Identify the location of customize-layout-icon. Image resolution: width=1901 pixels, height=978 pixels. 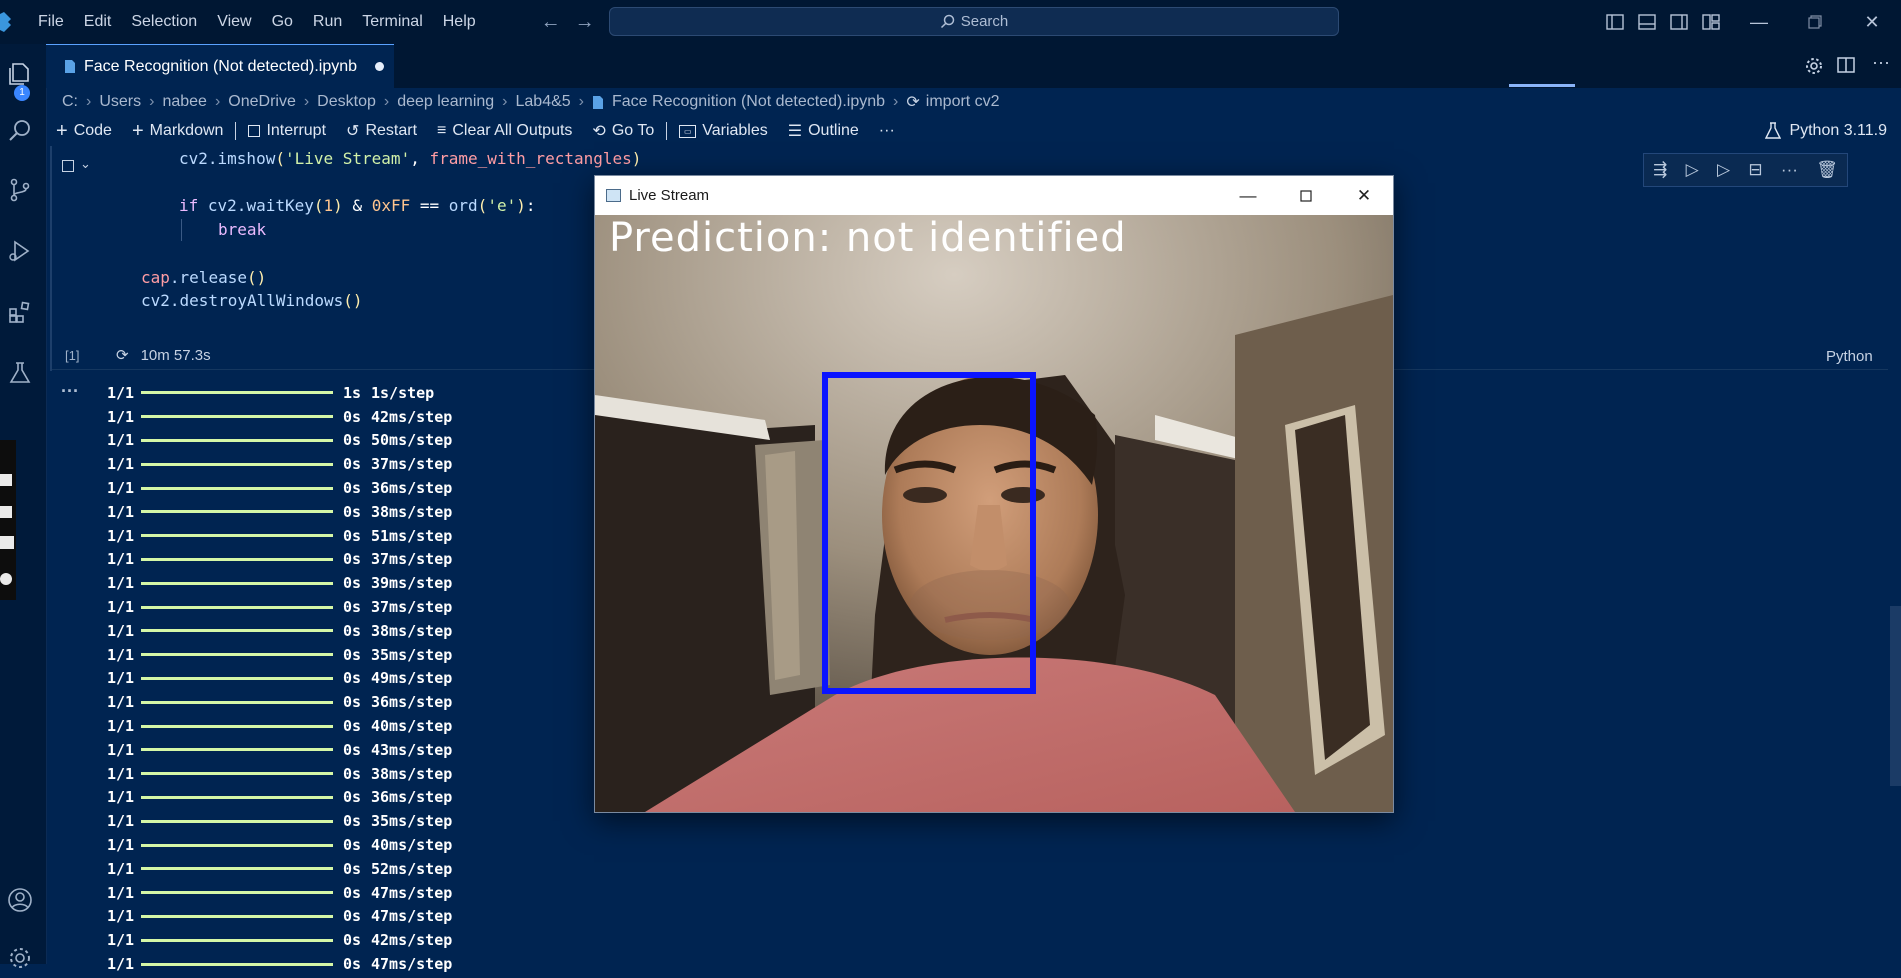
(1711, 22).